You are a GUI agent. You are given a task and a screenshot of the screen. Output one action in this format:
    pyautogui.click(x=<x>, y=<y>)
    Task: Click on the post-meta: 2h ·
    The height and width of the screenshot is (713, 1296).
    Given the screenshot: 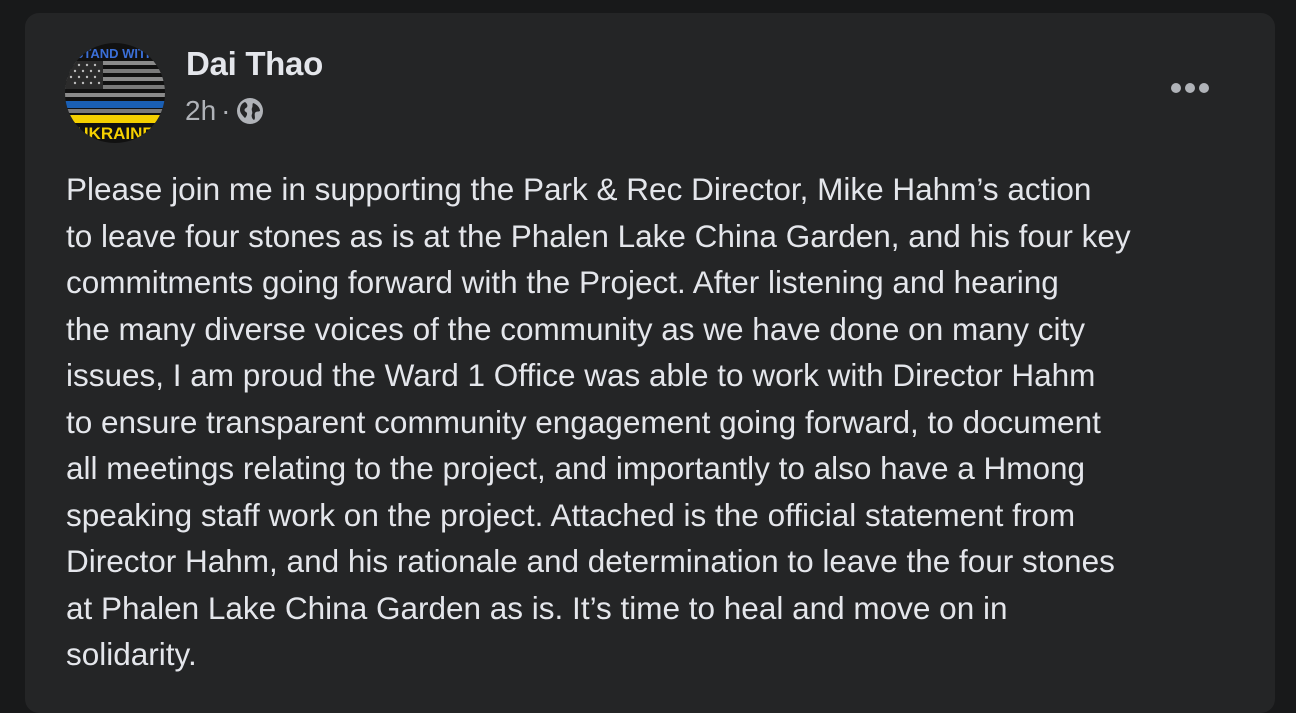 What is the action you would take?
    pyautogui.click(x=224, y=111)
    